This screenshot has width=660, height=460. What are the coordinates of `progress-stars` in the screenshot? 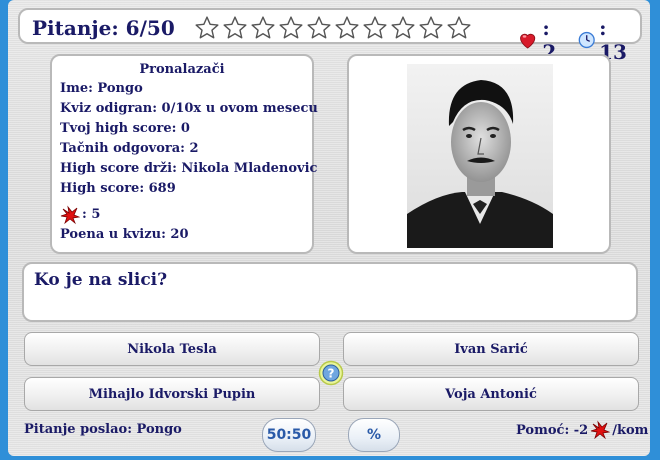 It's located at (333, 28).